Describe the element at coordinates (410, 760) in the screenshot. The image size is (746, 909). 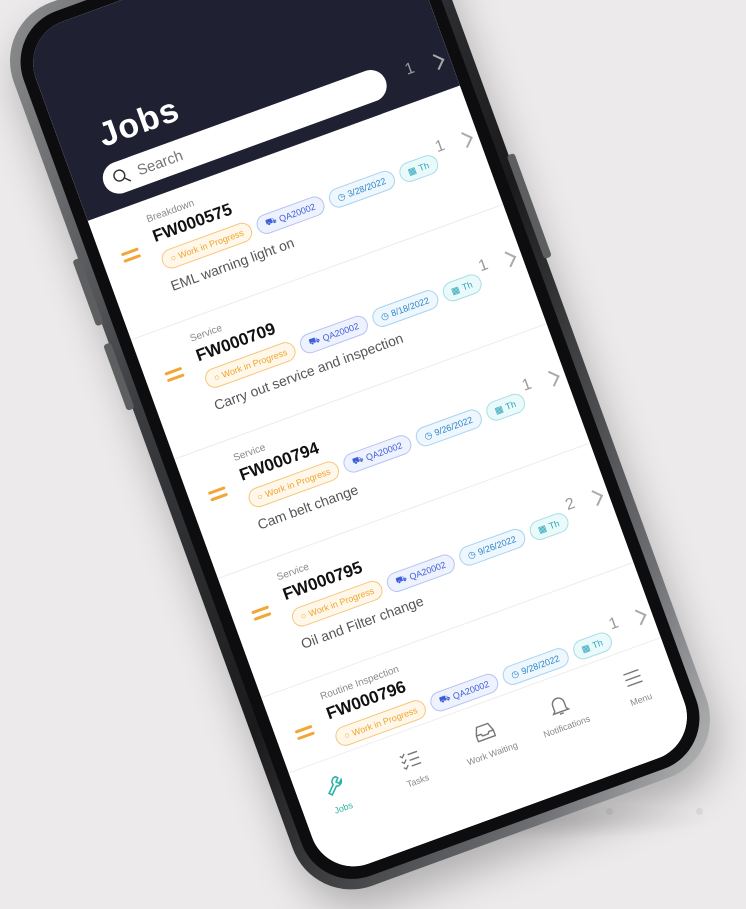
I see `checklist-icon` at that location.